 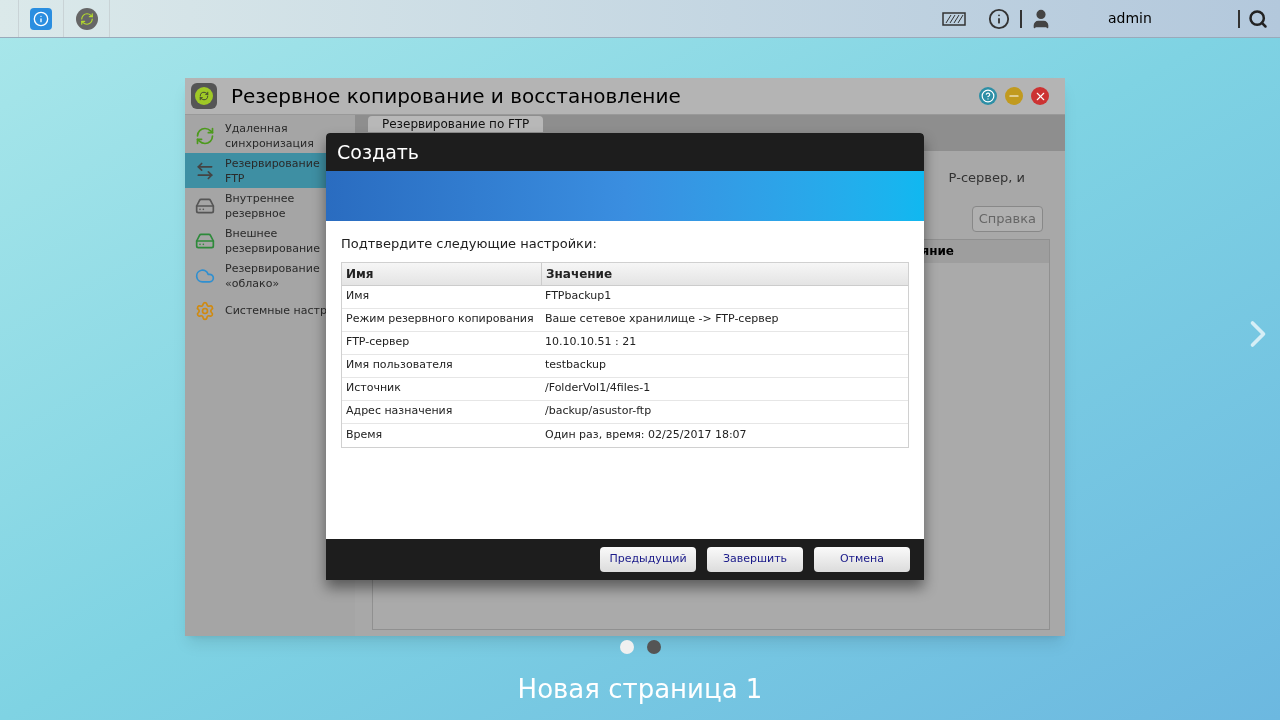 What do you see at coordinates (378, 342) in the screenshot?
I see `table-cell-text: FTP-сервер` at bounding box center [378, 342].